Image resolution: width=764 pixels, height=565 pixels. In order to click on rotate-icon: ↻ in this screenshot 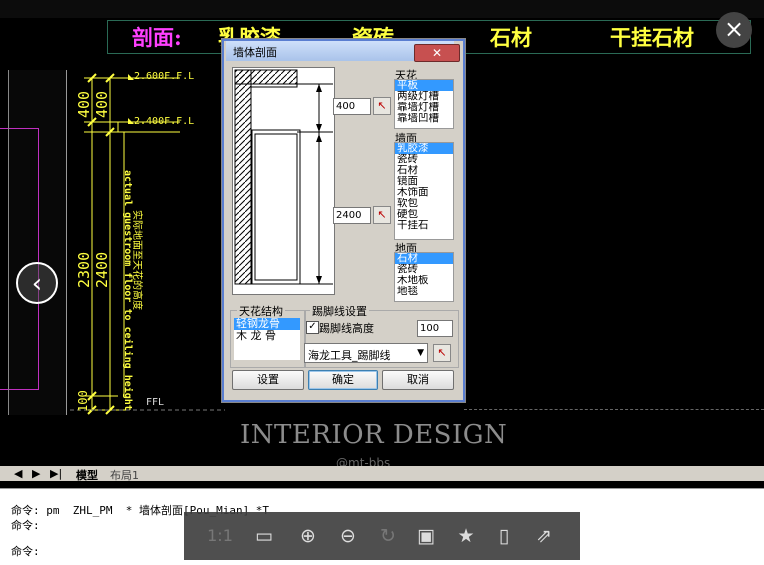, I will do `click(388, 536)`.